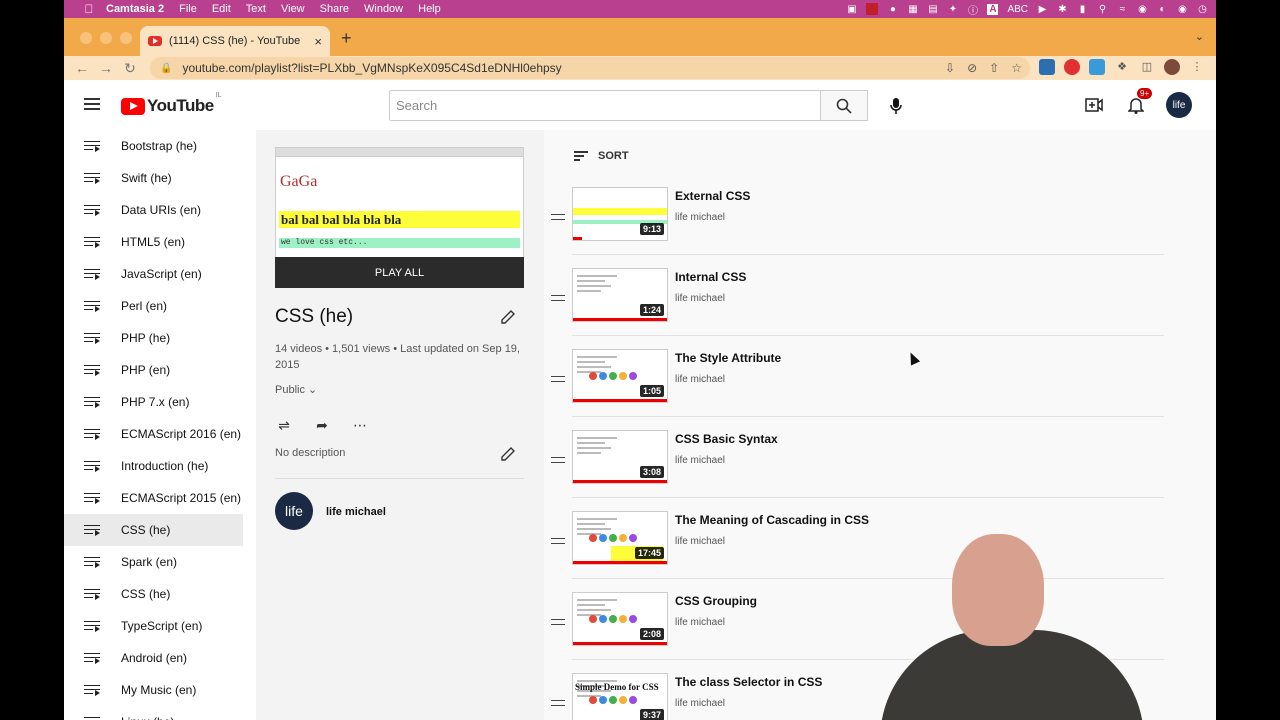 Image resolution: width=1280 pixels, height=720 pixels. What do you see at coordinates (601, 156) in the screenshot?
I see `sort-button: SORT` at bounding box center [601, 156].